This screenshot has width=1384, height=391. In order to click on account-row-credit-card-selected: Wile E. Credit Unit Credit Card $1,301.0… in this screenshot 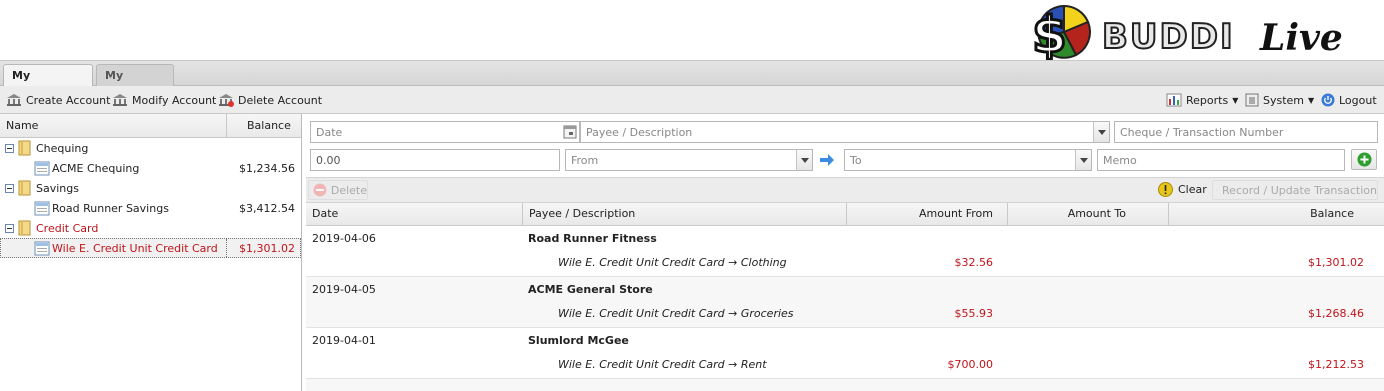, I will do `click(150, 248)`.